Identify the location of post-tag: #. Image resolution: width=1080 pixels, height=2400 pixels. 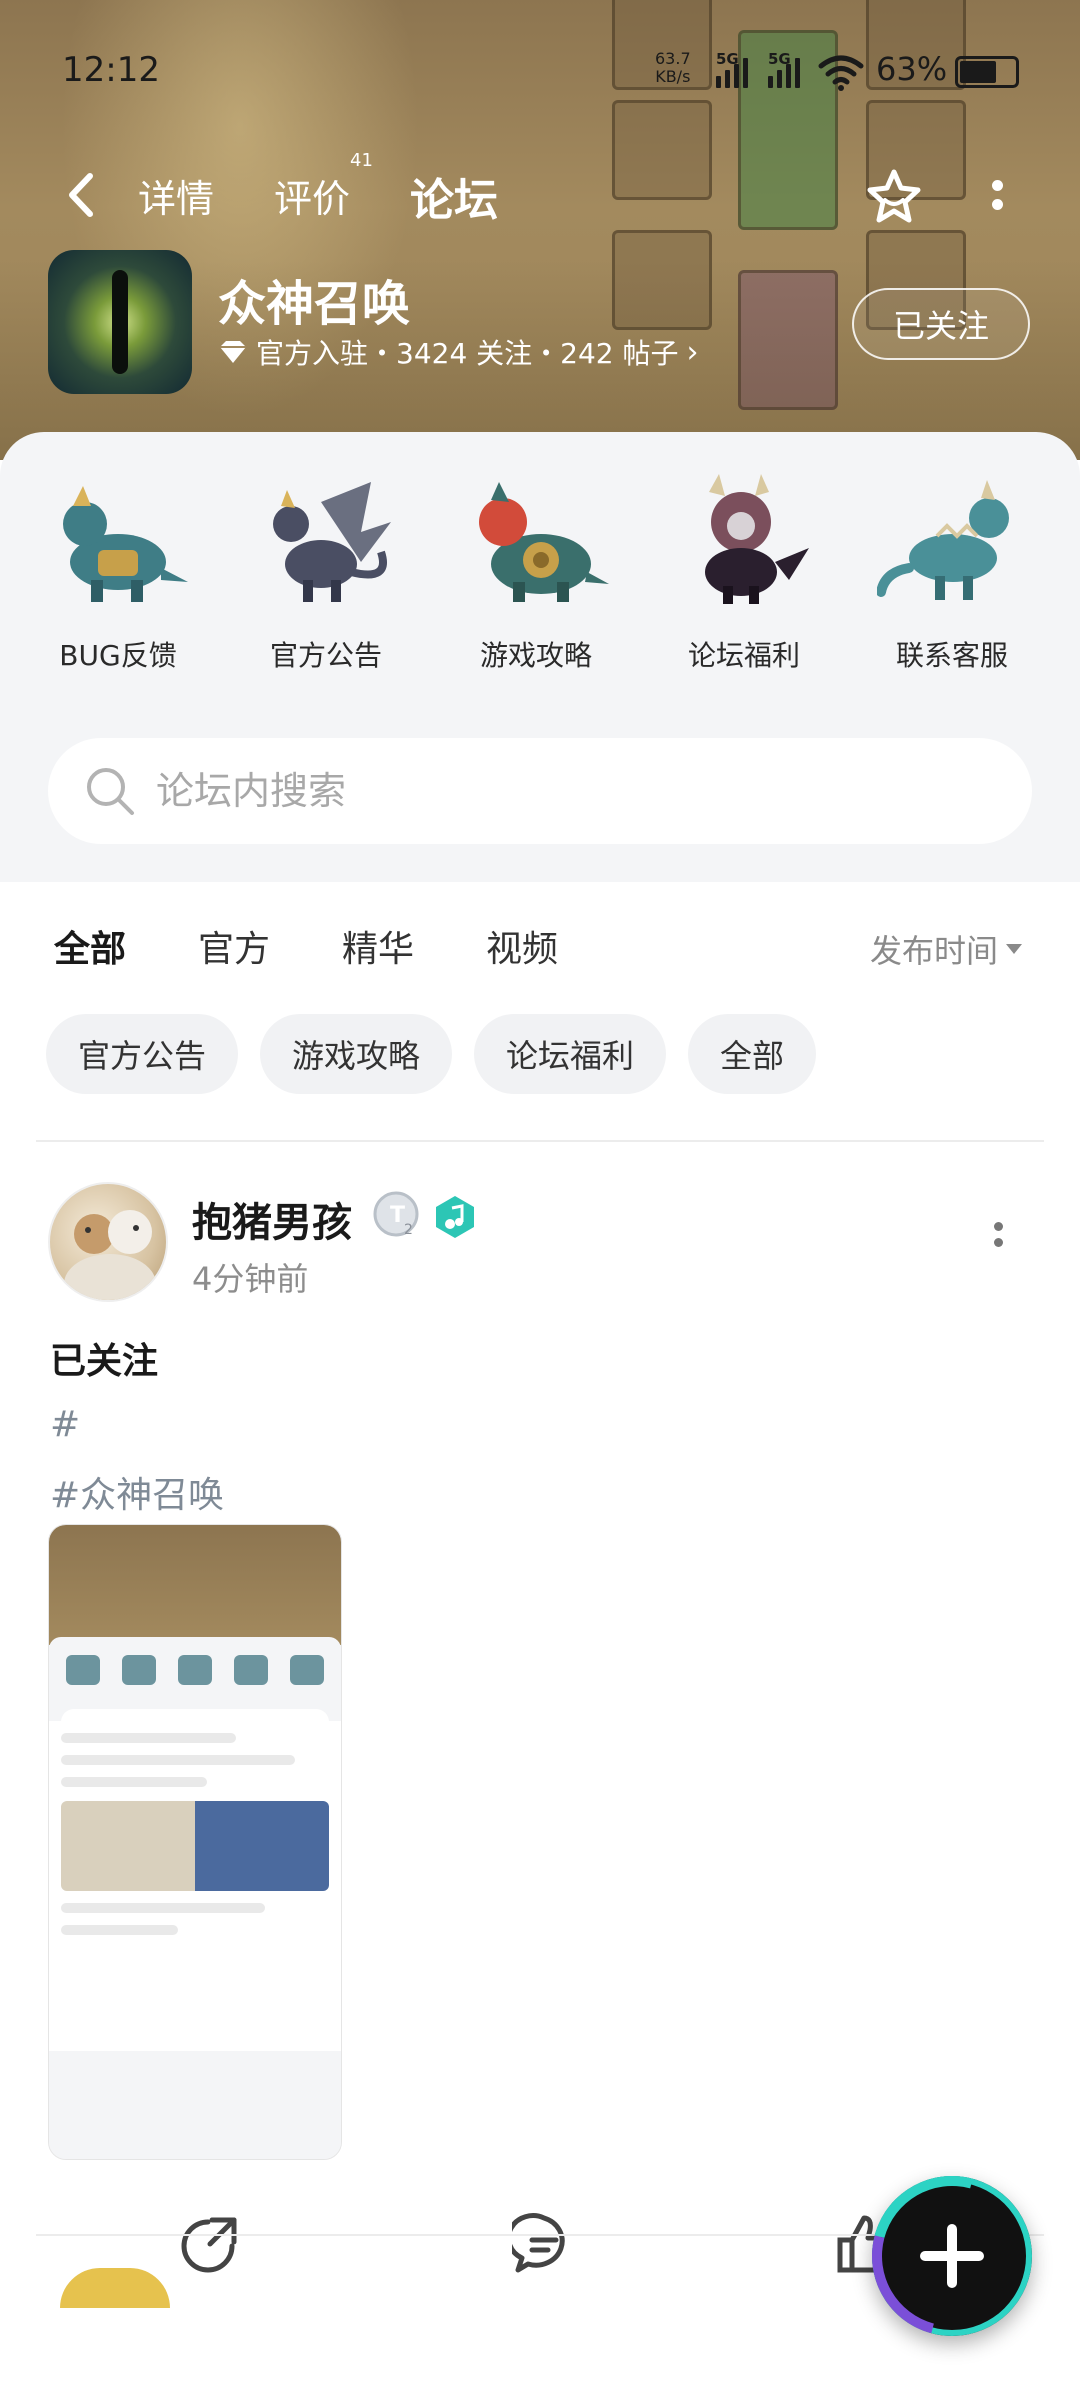
(65, 1424).